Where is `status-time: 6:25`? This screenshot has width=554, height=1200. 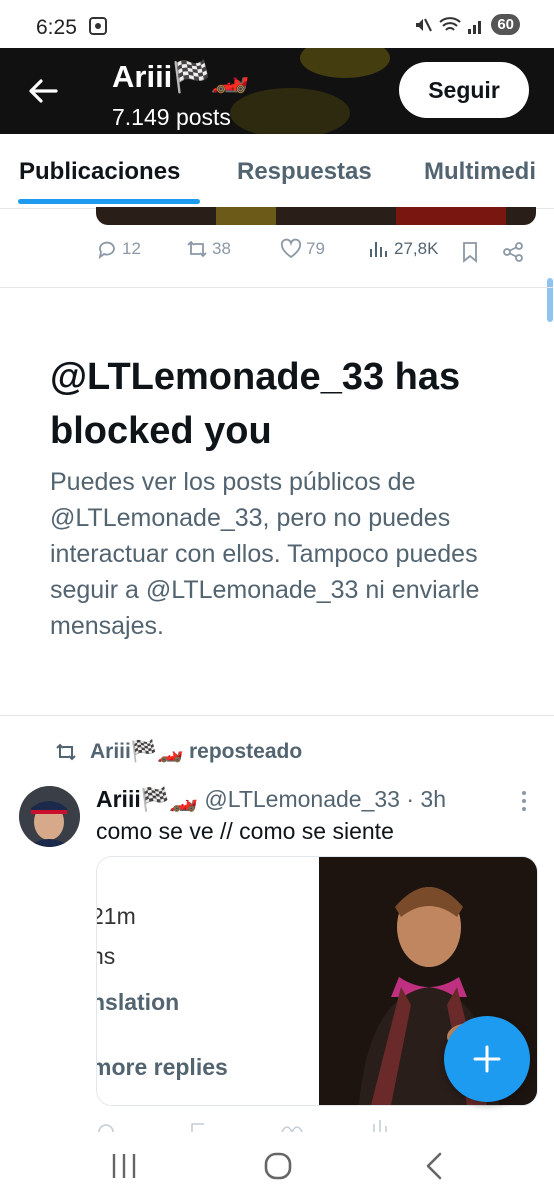
status-time: 6:25 is located at coordinates (56, 27).